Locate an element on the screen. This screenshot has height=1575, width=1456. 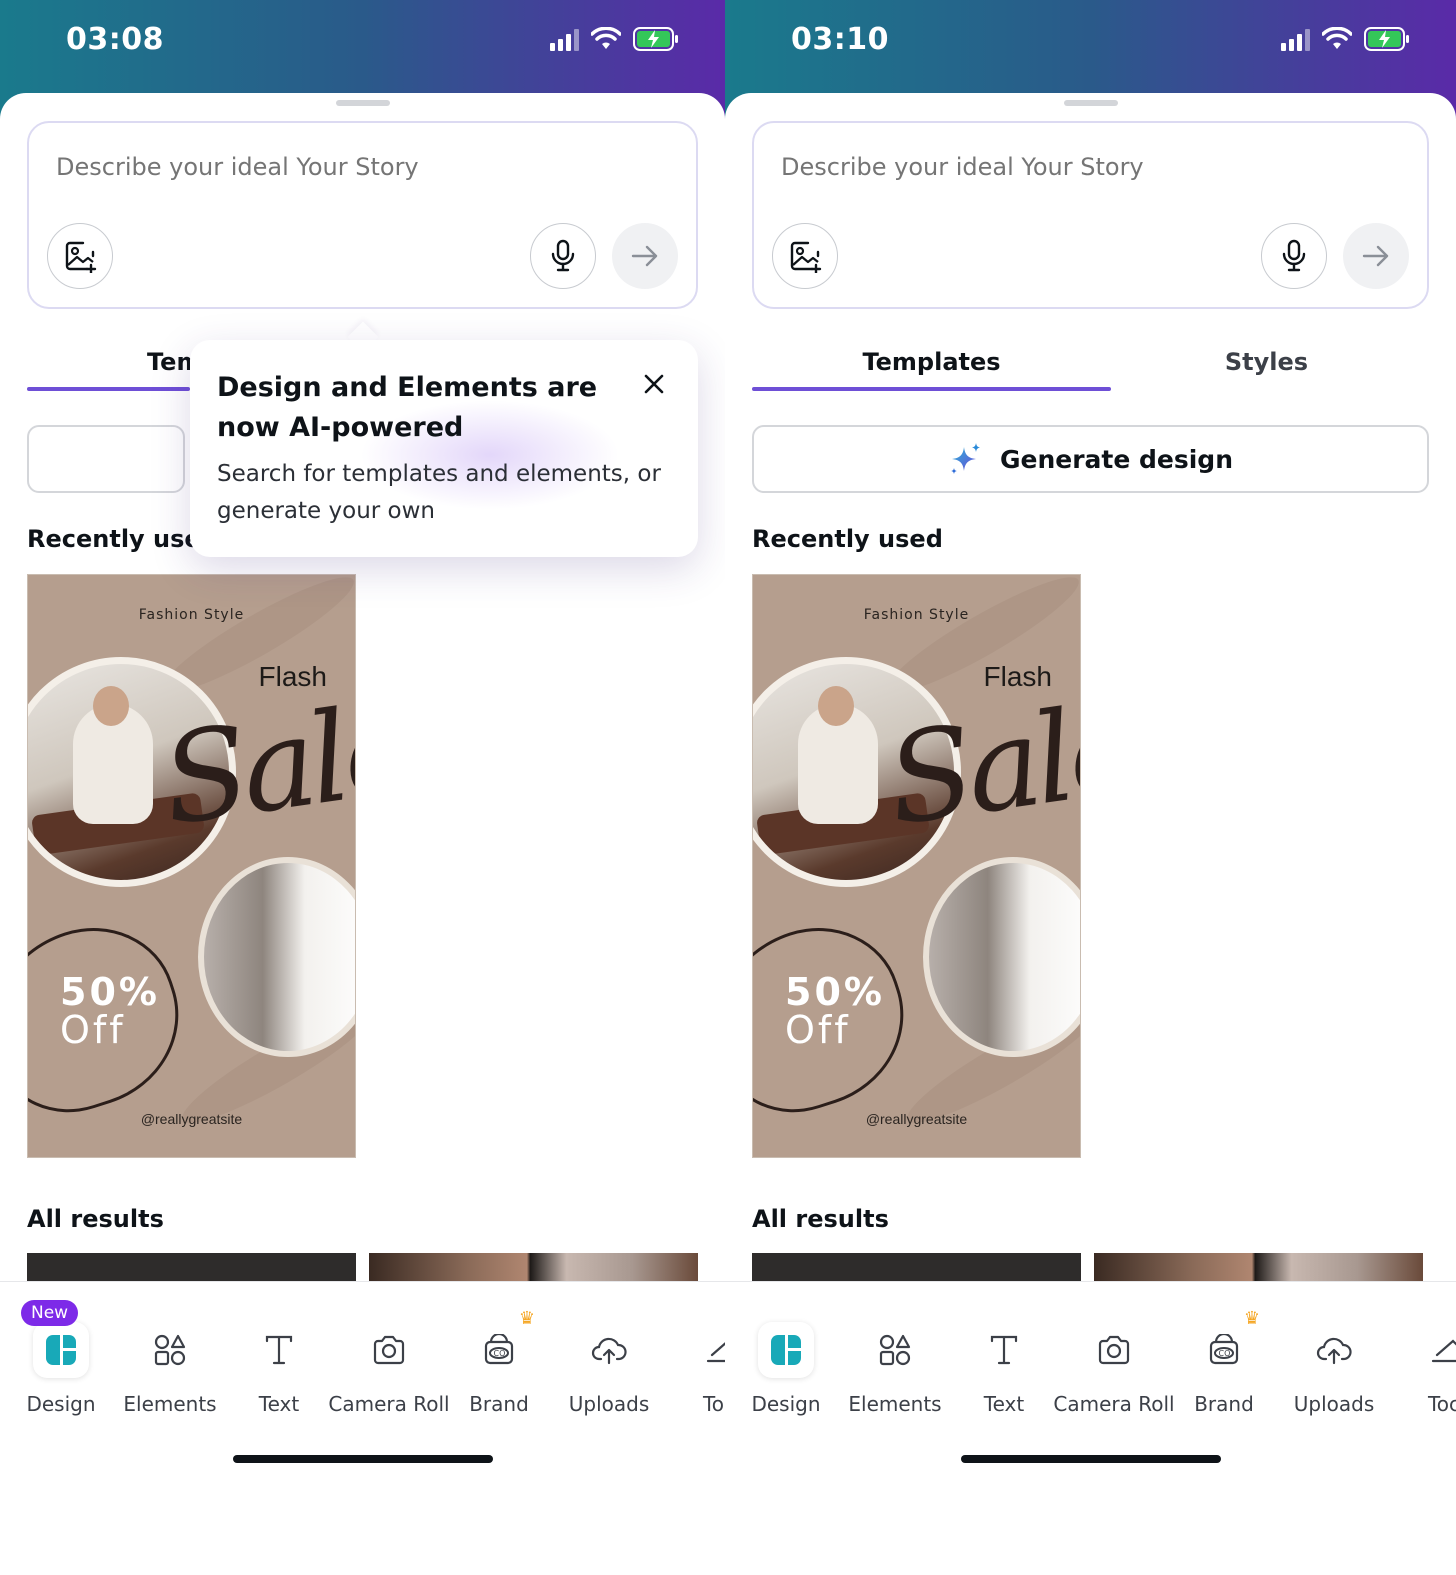
generate-design-button is located at coordinates (106, 459).